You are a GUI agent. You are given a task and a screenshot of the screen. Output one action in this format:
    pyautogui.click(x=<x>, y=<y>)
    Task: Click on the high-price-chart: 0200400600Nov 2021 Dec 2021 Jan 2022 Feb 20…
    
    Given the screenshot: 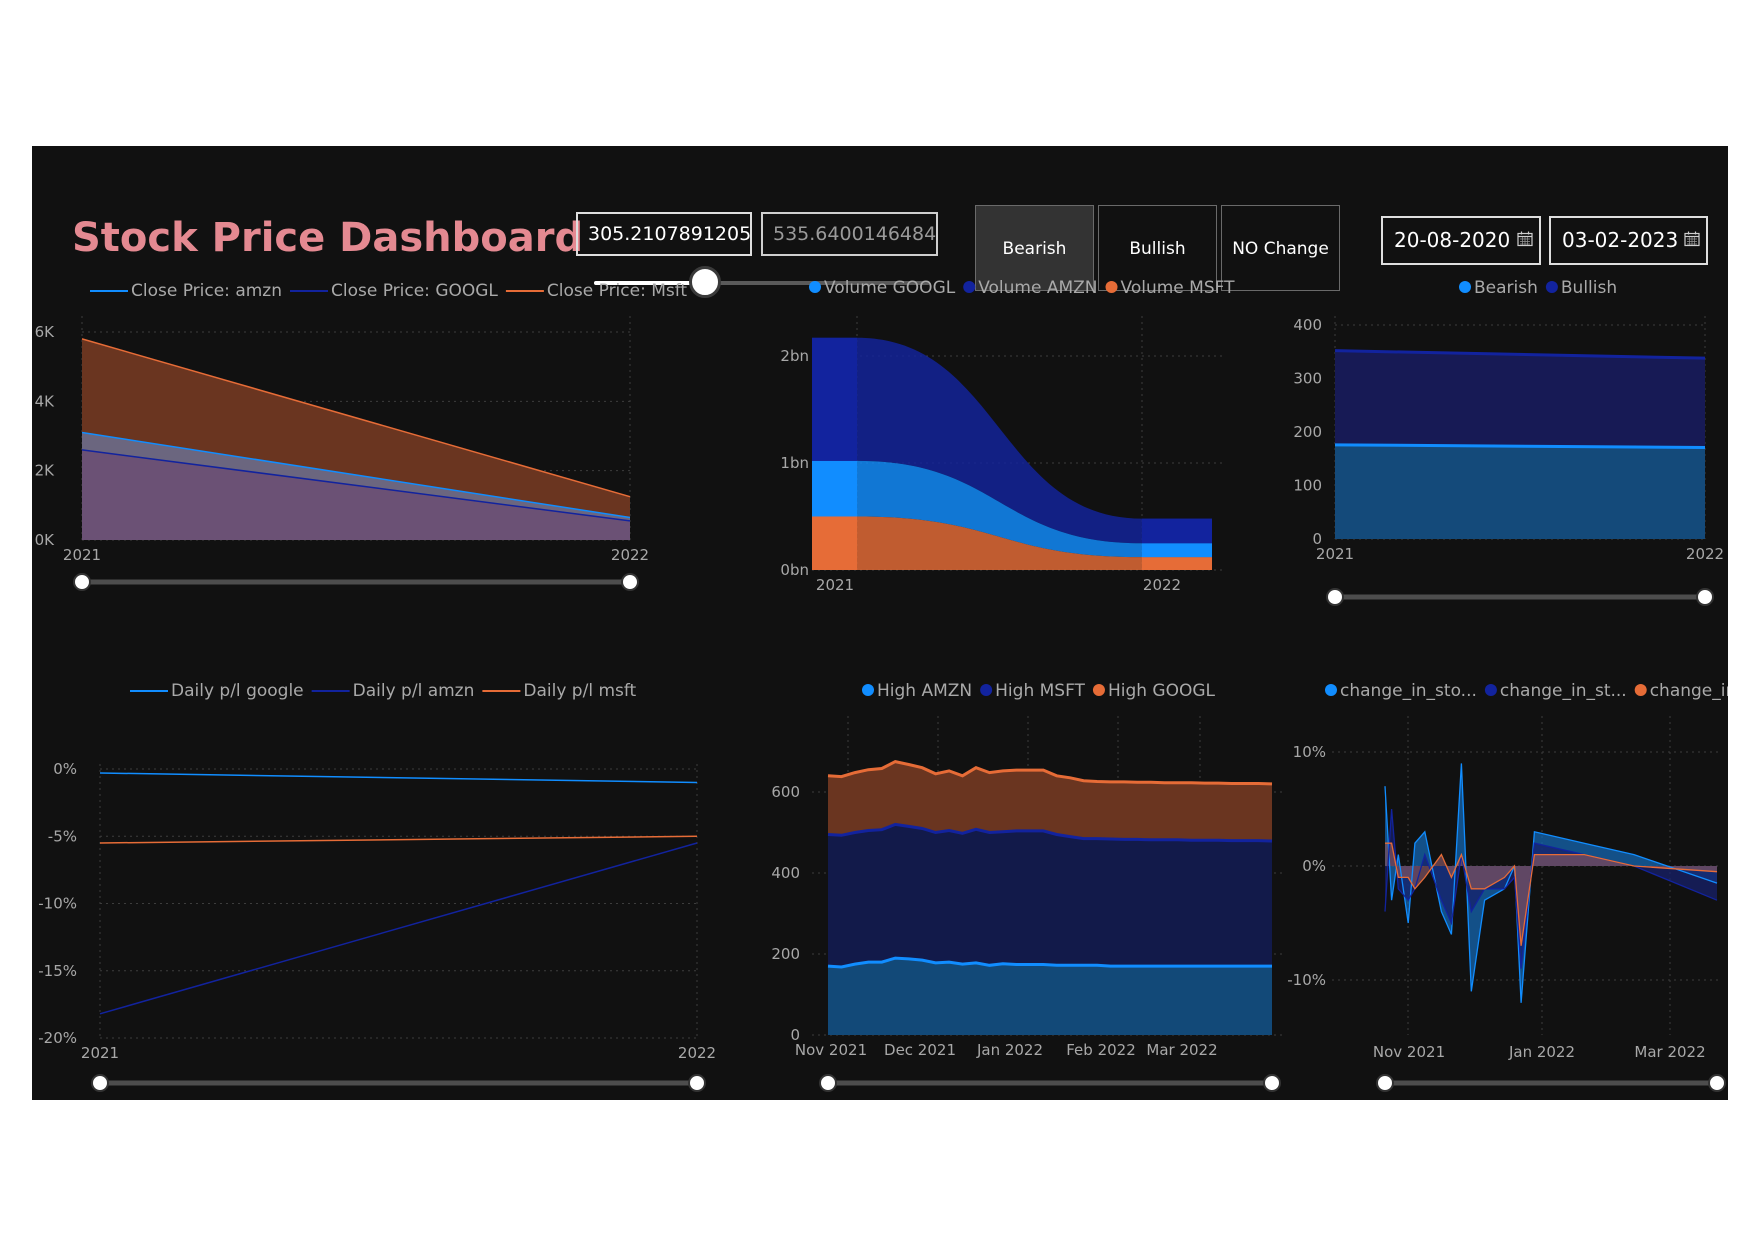 What is the action you would take?
    pyautogui.click(x=1026, y=886)
    